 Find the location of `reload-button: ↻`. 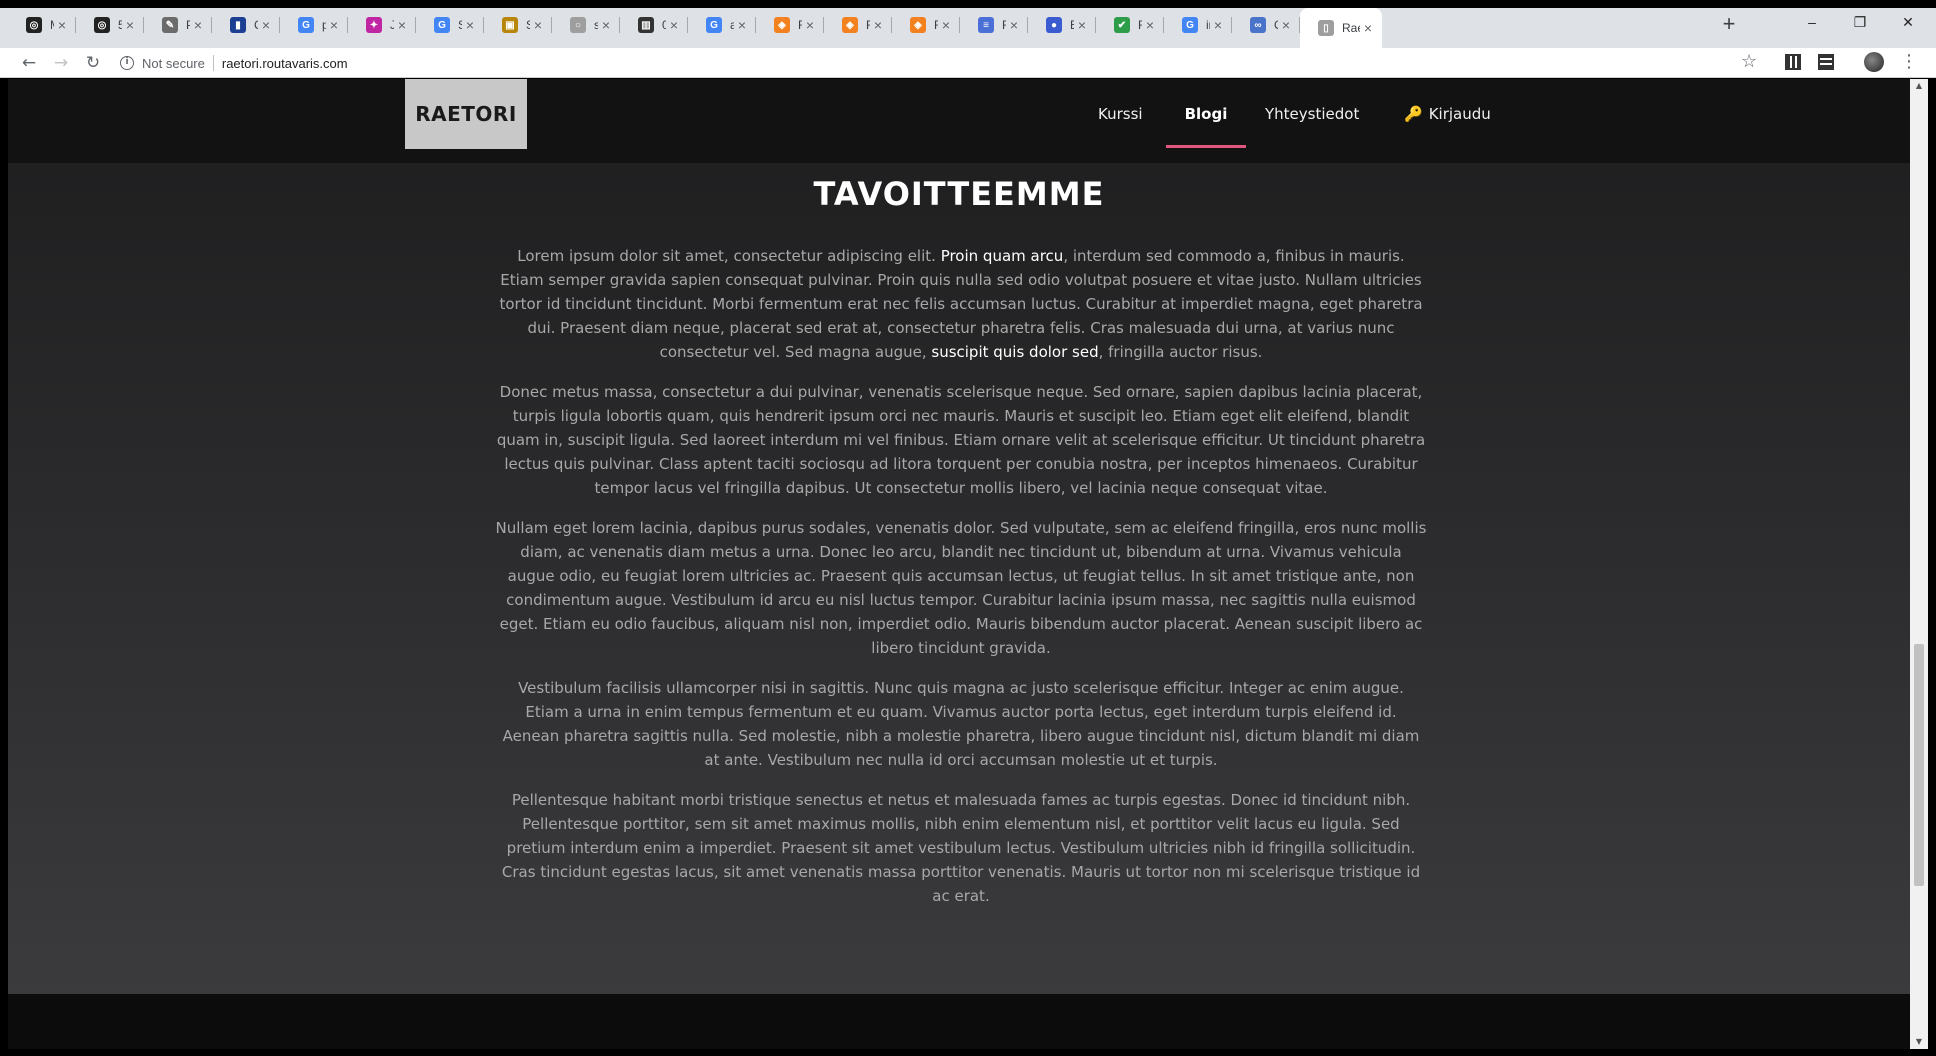

reload-button: ↻ is located at coordinates (93, 63).